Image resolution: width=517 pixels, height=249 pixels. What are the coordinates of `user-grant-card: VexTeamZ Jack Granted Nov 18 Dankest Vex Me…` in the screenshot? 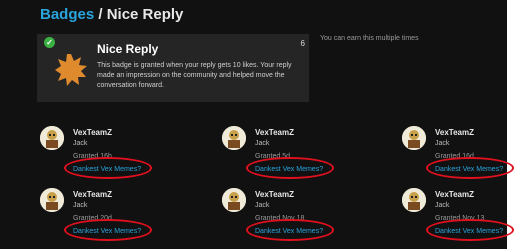 It's located at (292, 217).